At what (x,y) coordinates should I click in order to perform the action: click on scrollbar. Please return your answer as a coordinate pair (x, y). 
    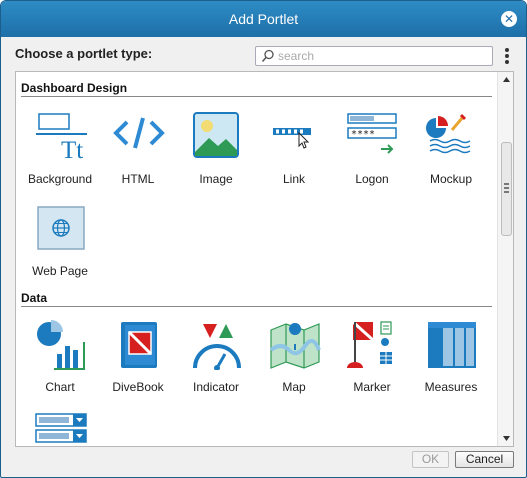
    Looking at the image, I should click on (505, 259).